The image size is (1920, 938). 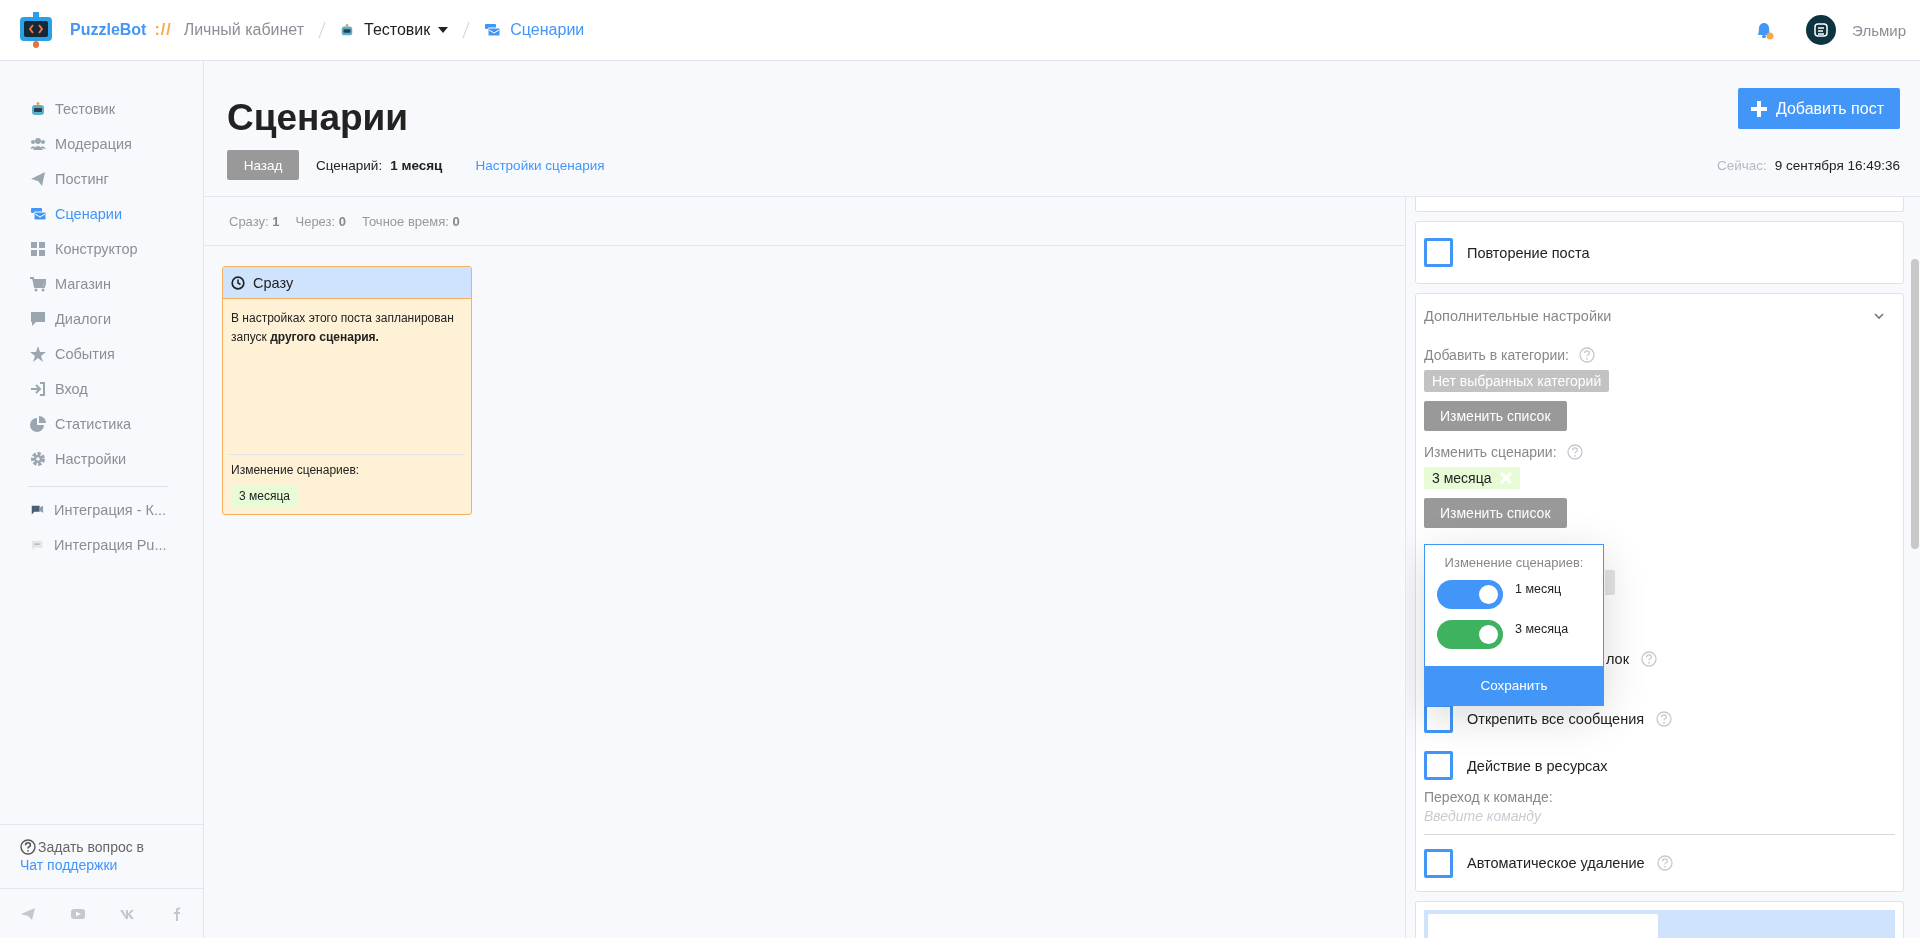 What do you see at coordinates (59, 388) in the screenshot?
I see `sidebar-item: Вход` at bounding box center [59, 388].